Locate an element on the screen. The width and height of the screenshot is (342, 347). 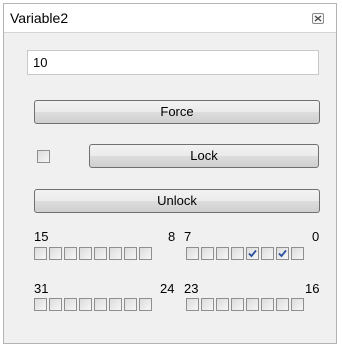
bit-label-31: 31 is located at coordinates (41, 288).